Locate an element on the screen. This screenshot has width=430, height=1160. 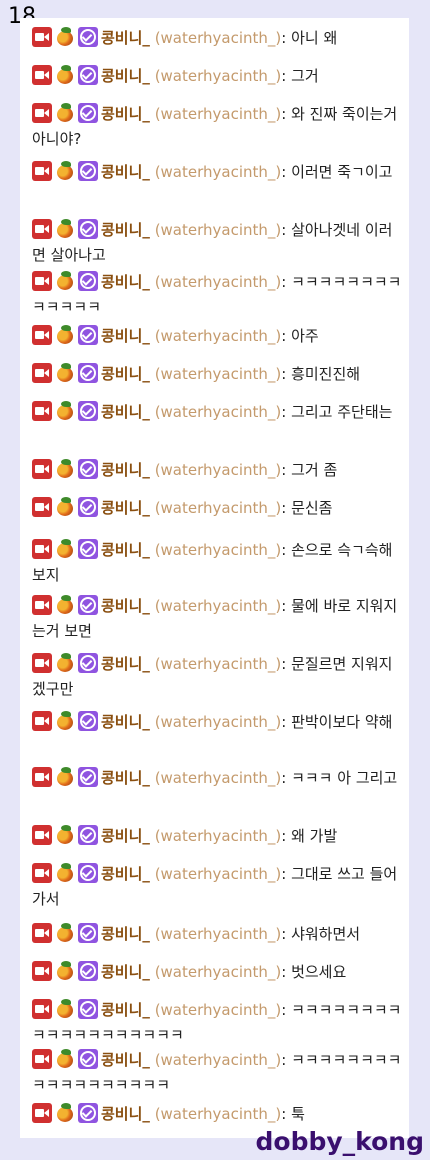
chat-text: 벗으세요 is located at coordinates (319, 972).